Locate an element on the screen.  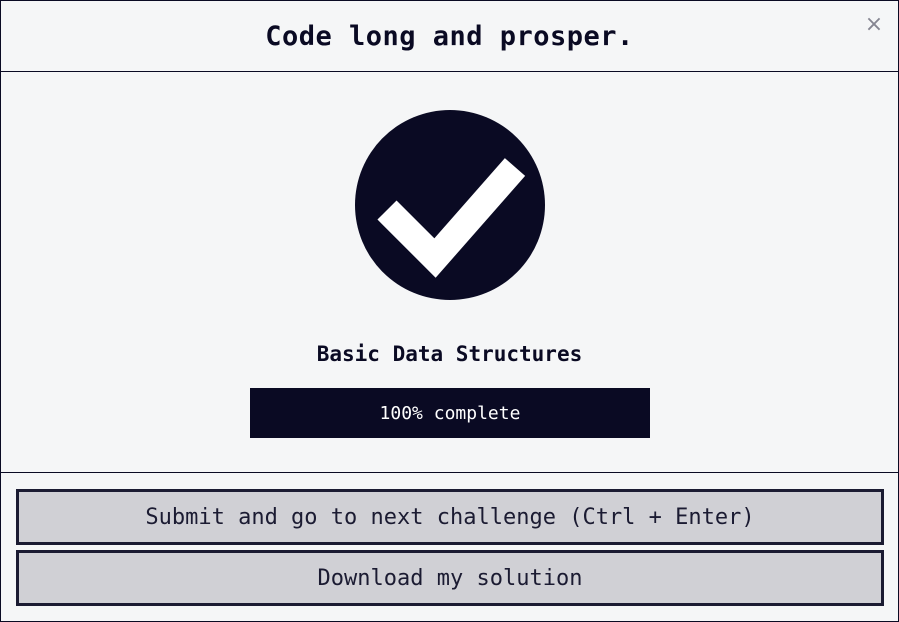
progress-label: 100% complete is located at coordinates (450, 413).